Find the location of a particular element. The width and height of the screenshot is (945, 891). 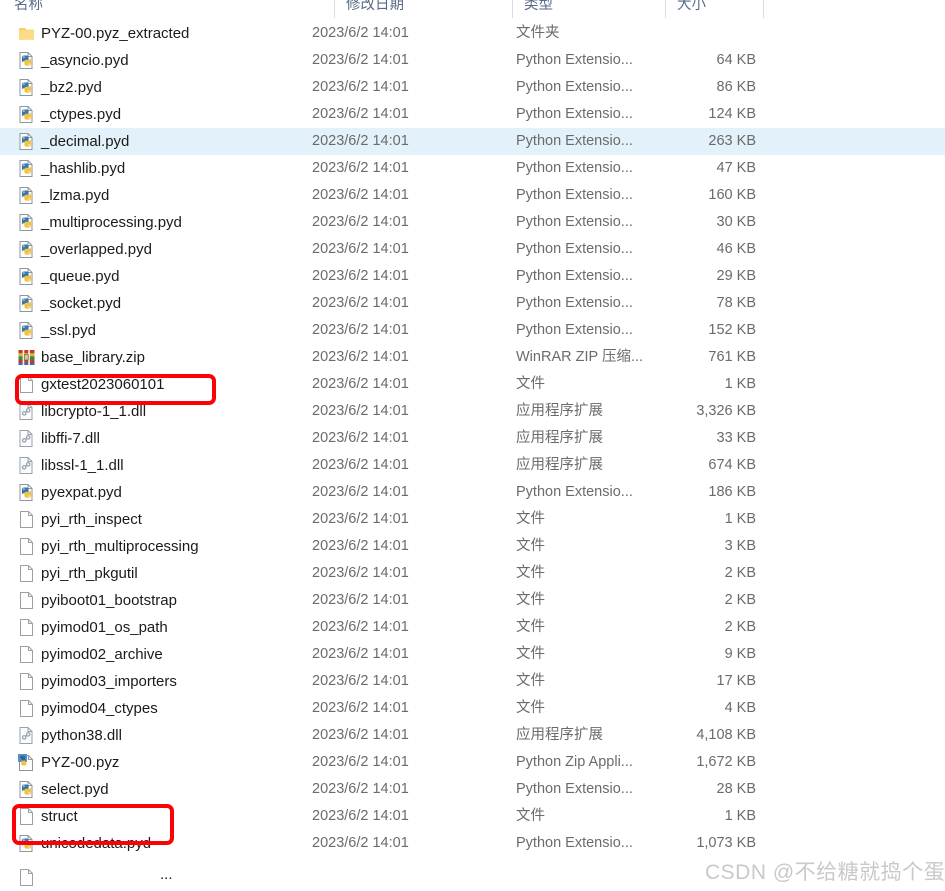

table-row: libffi-7.dll 2023/6/2 14:01 应用程序扩展 33 KB is located at coordinates (472, 438).